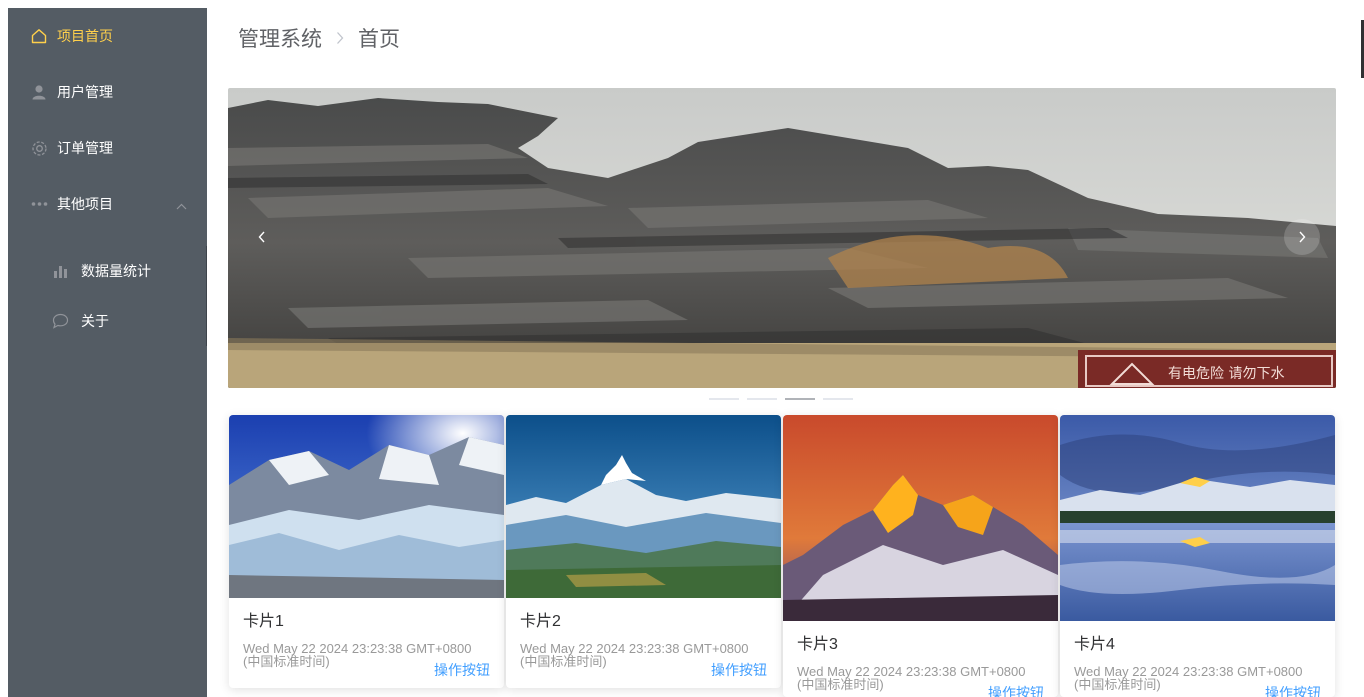 The width and height of the screenshot is (1364, 697). Describe the element at coordinates (85, 204) in the screenshot. I see `sidebar-item-label: 其他项目` at that location.